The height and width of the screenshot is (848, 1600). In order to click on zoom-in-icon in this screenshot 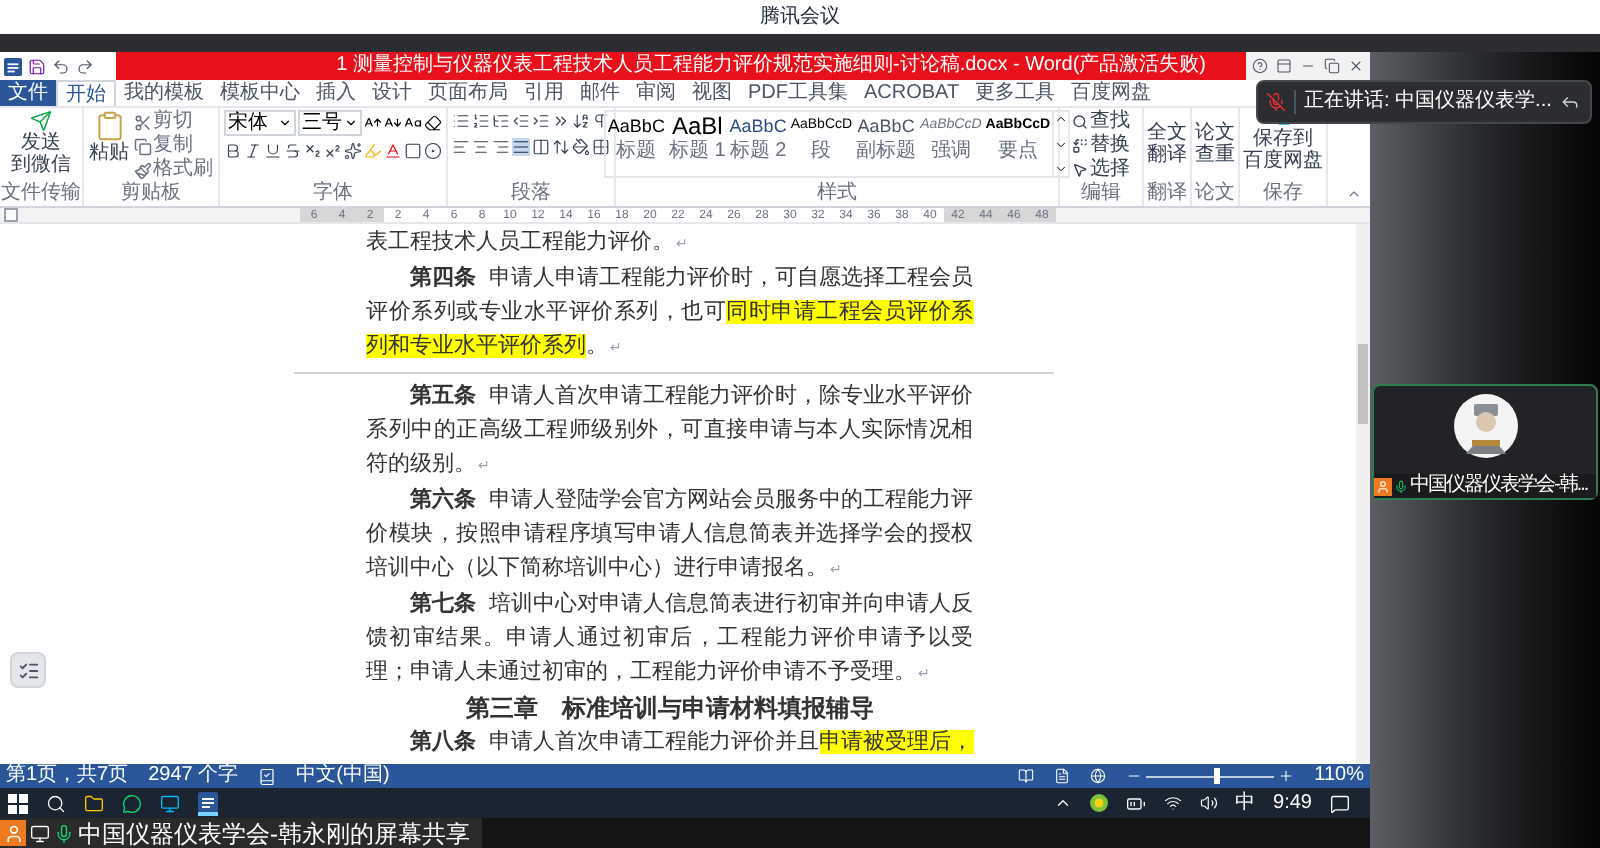, I will do `click(1286, 776)`.